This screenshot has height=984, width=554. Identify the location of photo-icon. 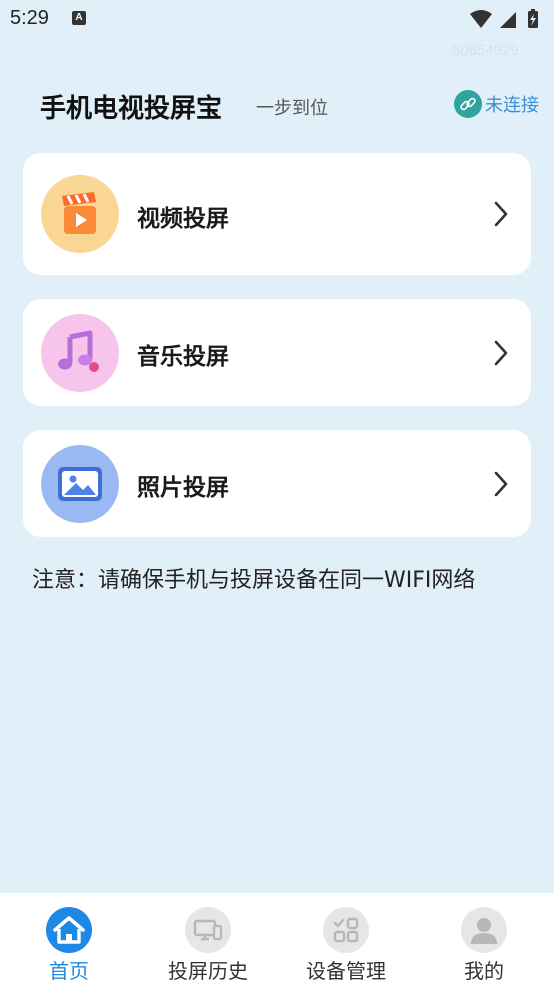
(80, 484).